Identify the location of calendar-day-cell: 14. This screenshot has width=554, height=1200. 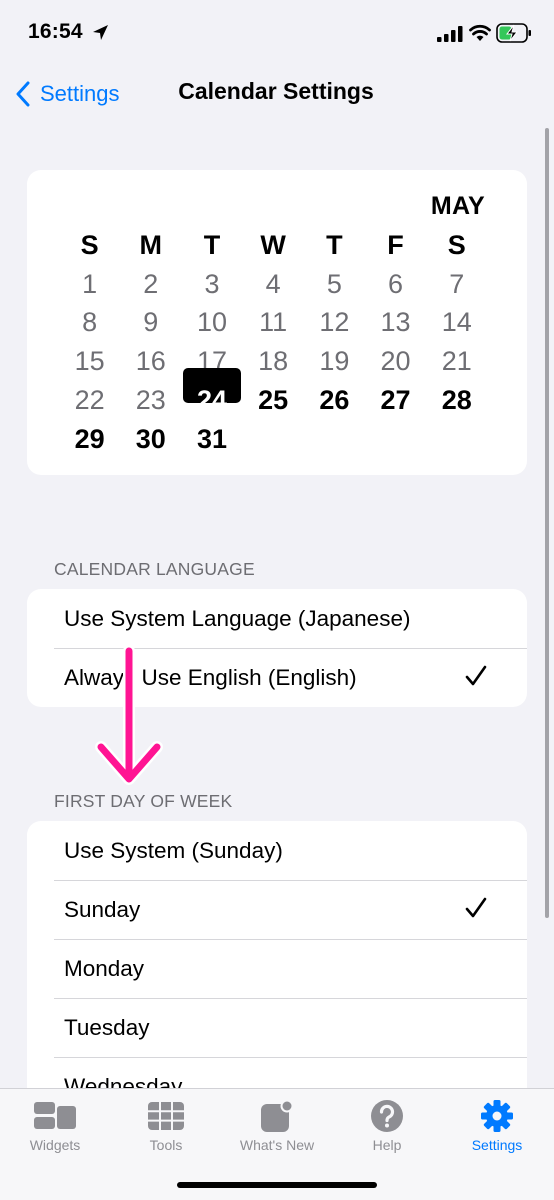
(456, 322).